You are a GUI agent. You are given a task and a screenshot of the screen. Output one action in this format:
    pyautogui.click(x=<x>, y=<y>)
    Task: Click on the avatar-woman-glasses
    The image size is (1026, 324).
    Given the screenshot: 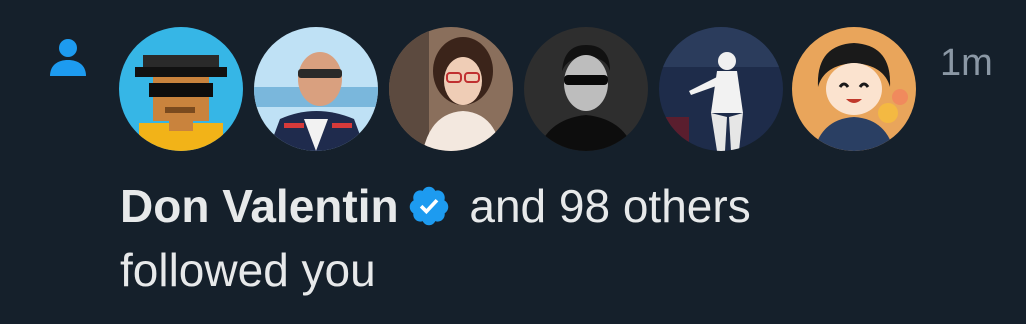 What is the action you would take?
    pyautogui.click(x=451, y=89)
    